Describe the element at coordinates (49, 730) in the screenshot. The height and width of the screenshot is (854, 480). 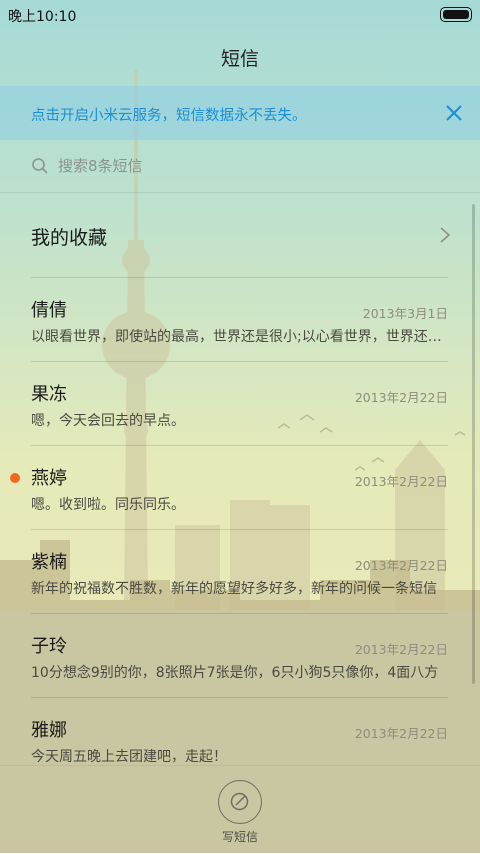
I see `contact-name: 雅娜` at that location.